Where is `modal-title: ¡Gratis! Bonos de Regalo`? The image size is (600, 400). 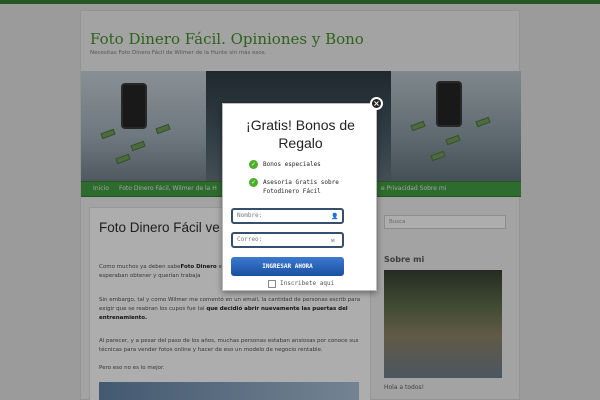
modal-title: ¡Gratis! Bonos de Regalo is located at coordinates (300, 134).